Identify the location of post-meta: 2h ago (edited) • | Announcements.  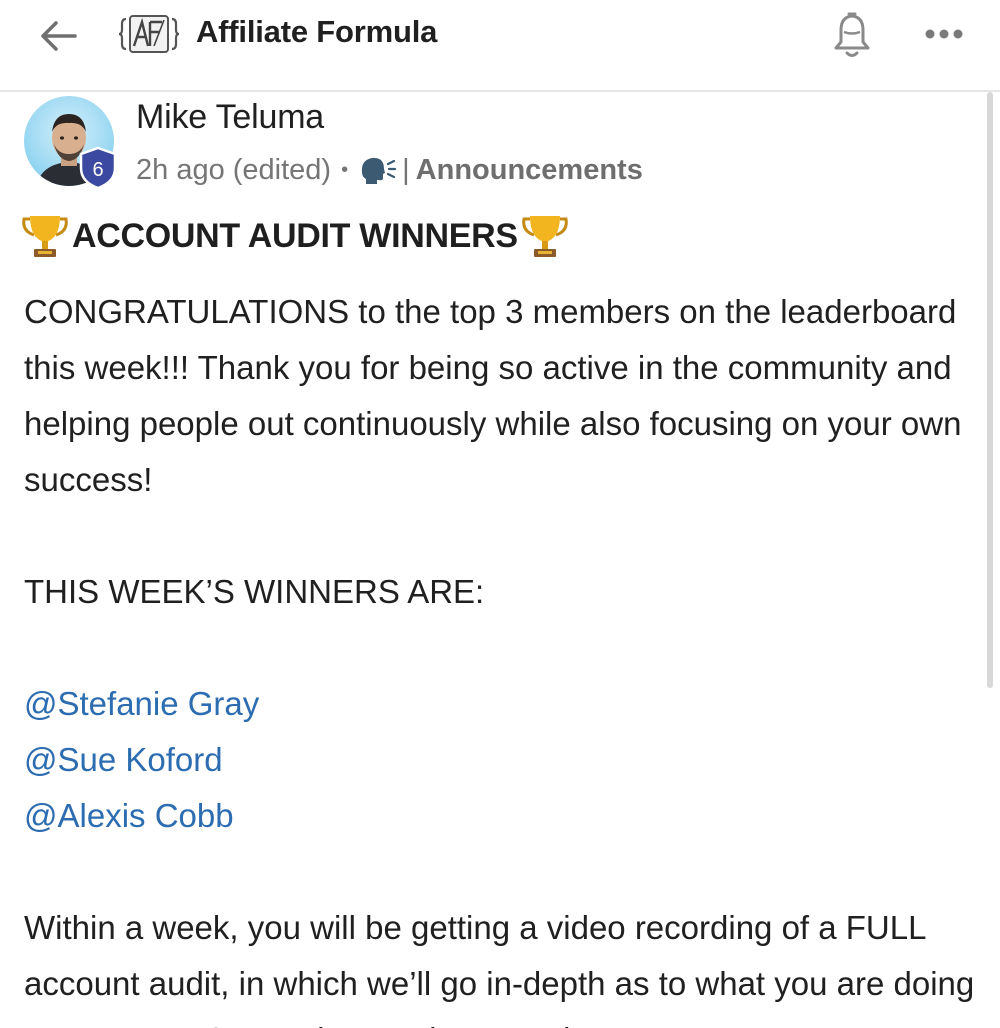
(389, 170).